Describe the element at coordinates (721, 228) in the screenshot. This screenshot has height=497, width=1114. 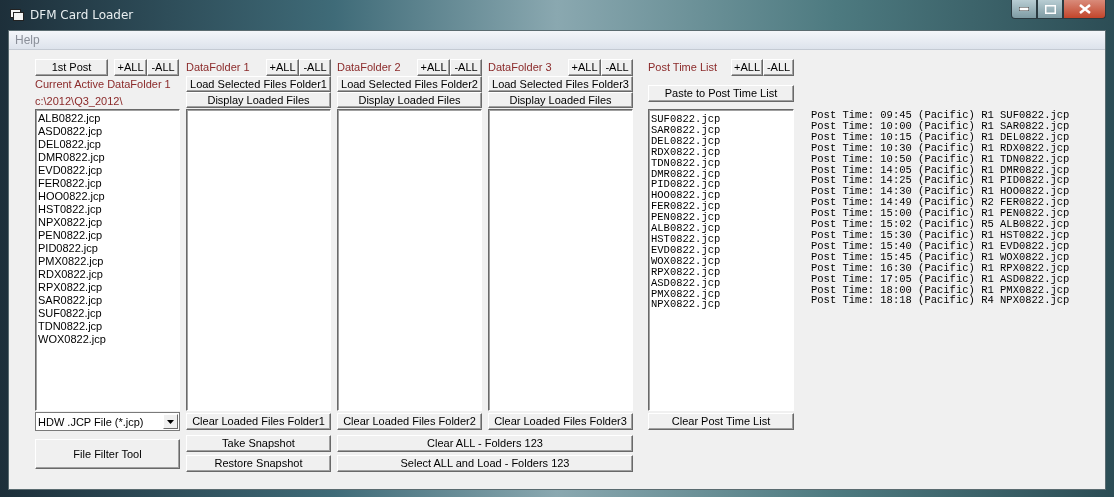
I see `post-time-item: ALB0822.jcp` at that location.